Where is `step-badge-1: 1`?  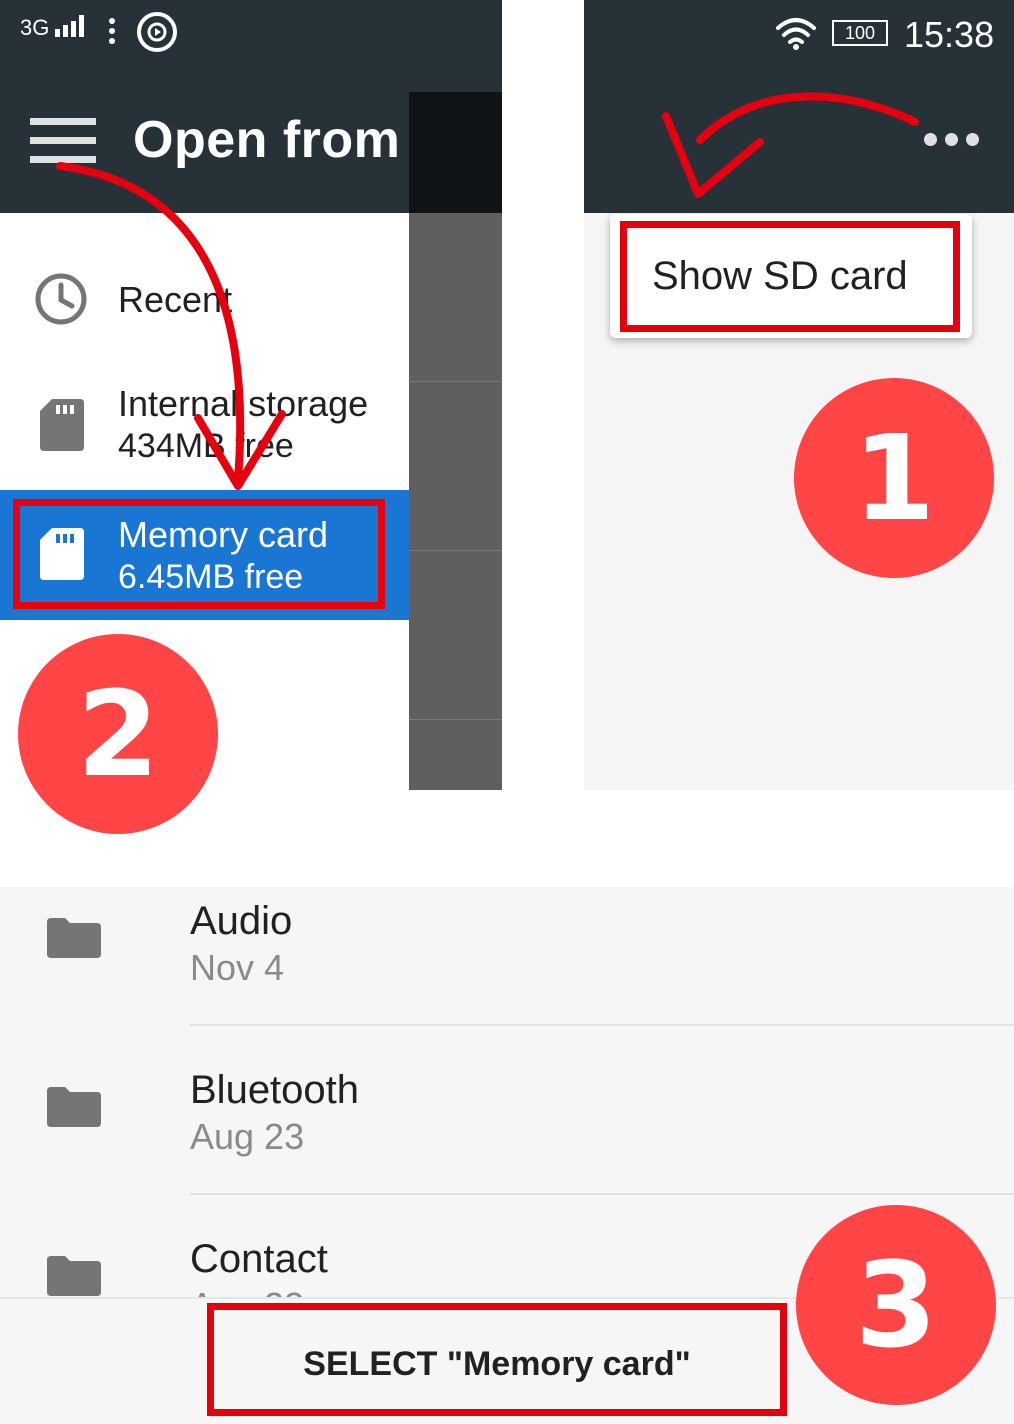
step-badge-1: 1 is located at coordinates (894, 478).